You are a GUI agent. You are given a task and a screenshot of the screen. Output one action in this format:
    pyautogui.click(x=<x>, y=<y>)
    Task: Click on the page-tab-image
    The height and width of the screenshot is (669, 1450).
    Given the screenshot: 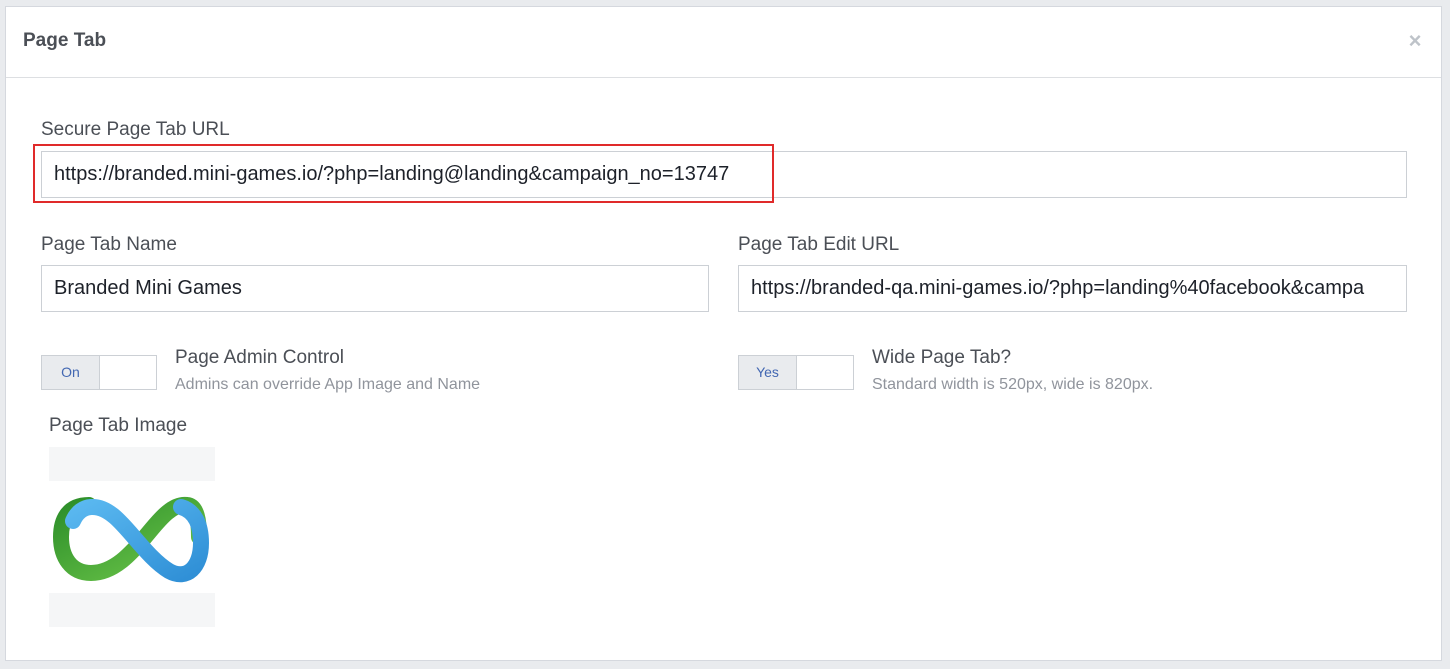 What is the action you would take?
    pyautogui.click(x=132, y=537)
    